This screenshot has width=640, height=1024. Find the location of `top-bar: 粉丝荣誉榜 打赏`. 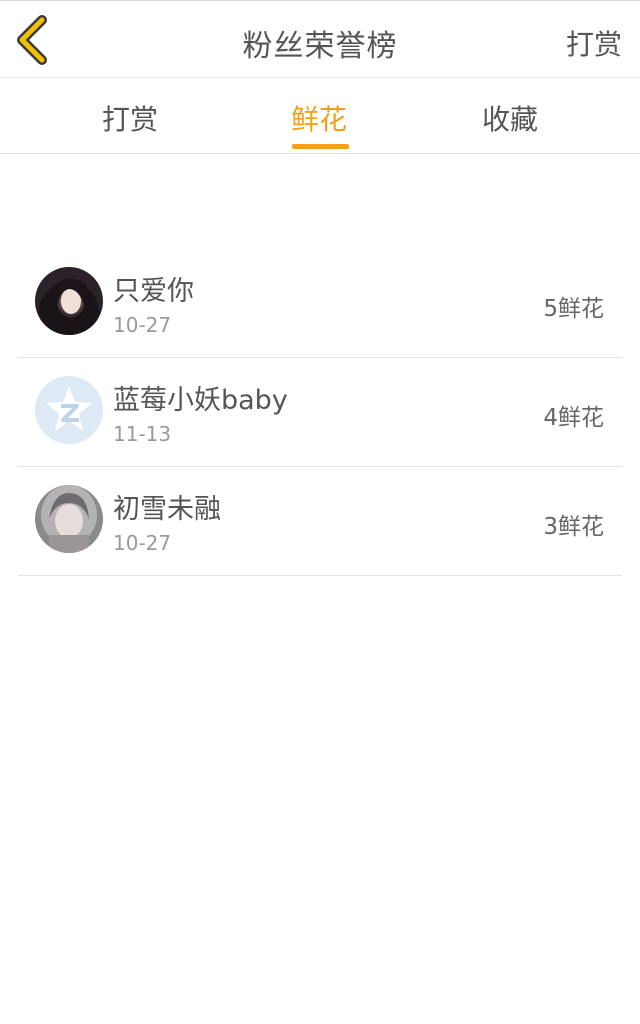

top-bar: 粉丝荣誉榜 打赏 is located at coordinates (320, 39).